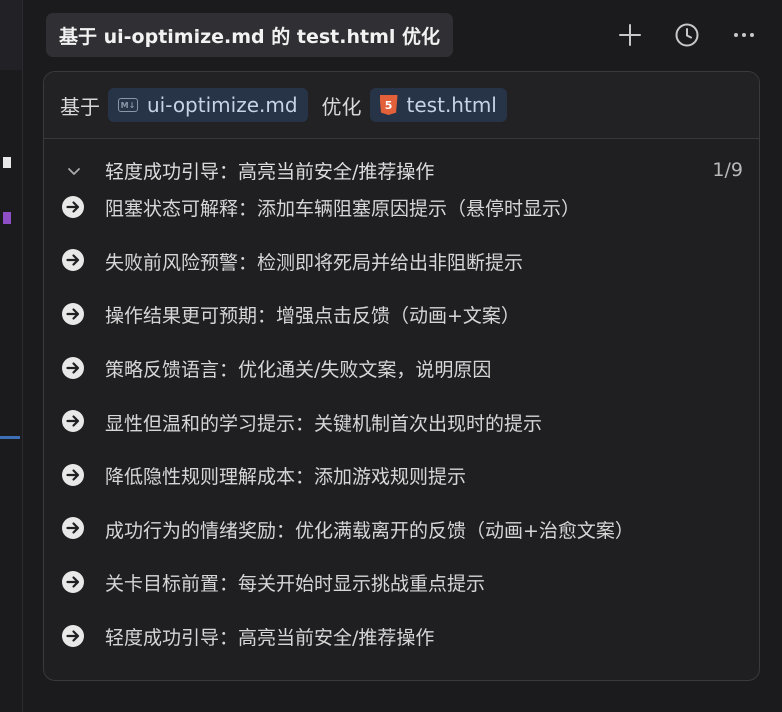 Image resolution: width=782 pixels, height=712 pixels. I want to click on source-file-chip: M↓ ui-optimize.md, so click(208, 105).